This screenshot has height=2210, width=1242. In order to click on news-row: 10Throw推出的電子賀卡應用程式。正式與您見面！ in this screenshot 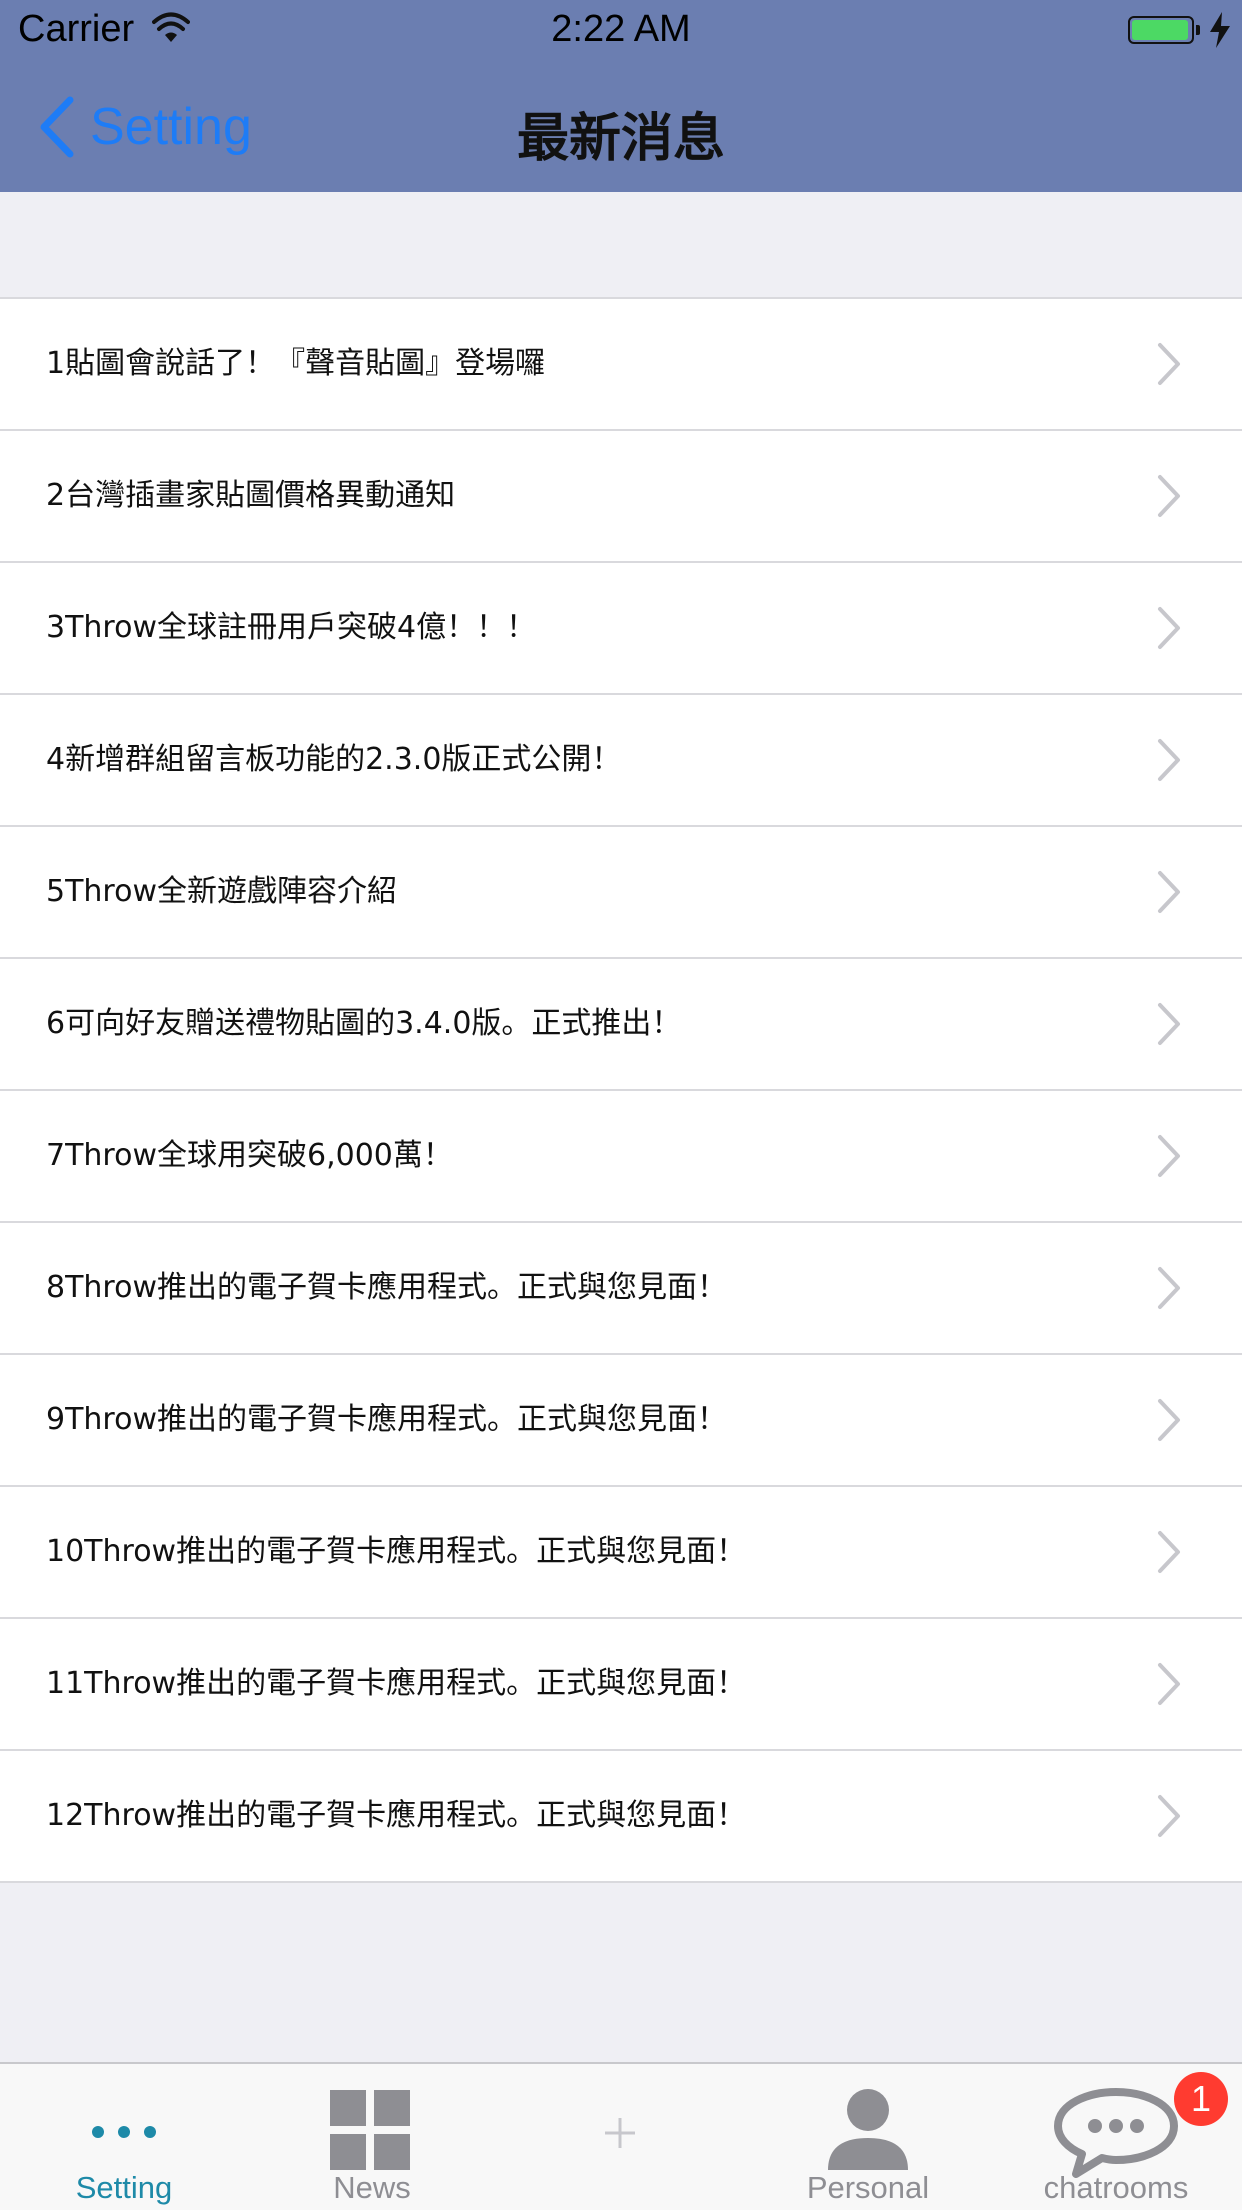, I will do `click(621, 1553)`.